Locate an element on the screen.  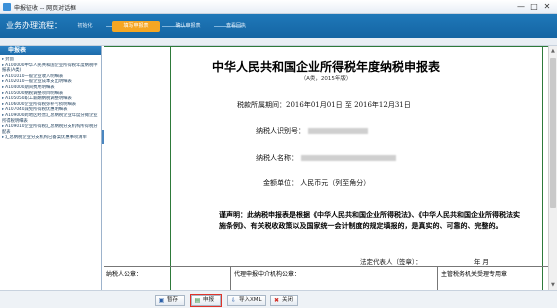
currency-row: 金额单位： 人民币元（列至角分） is located at coordinates (316, 183).